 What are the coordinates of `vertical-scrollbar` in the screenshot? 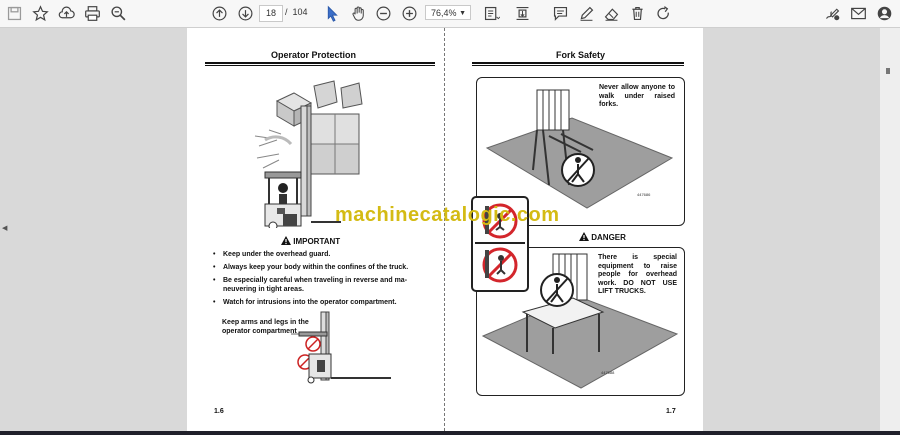 It's located at (890, 230).